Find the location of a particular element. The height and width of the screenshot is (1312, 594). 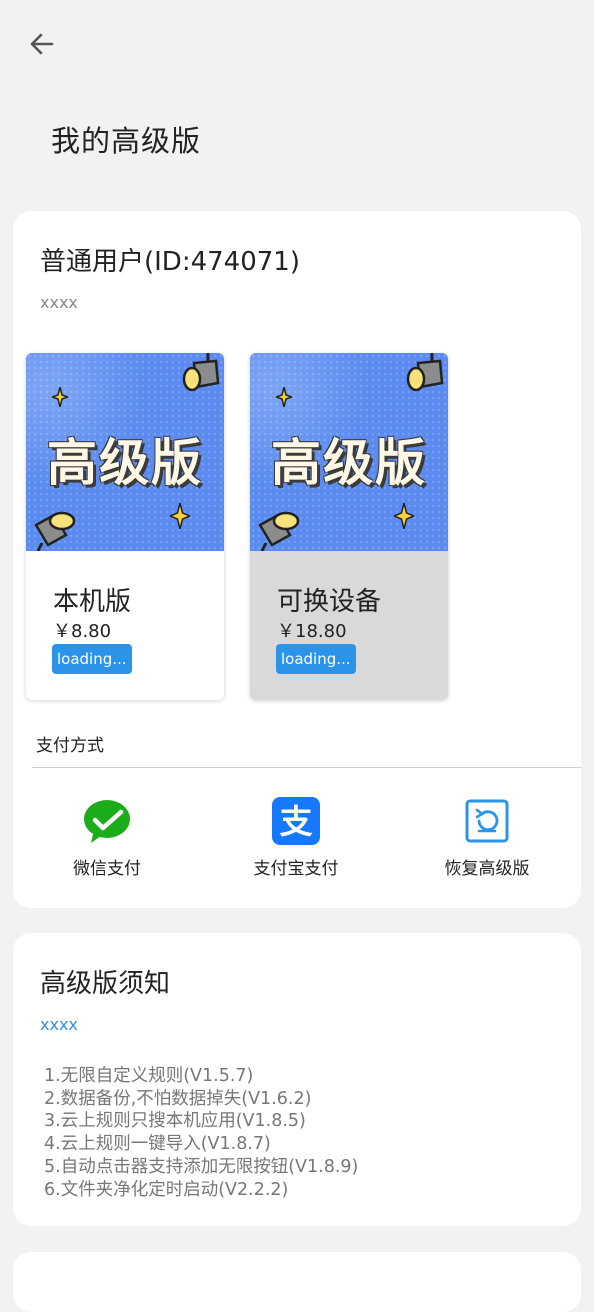

restore-label: 恢复高级版 is located at coordinates (487, 869).